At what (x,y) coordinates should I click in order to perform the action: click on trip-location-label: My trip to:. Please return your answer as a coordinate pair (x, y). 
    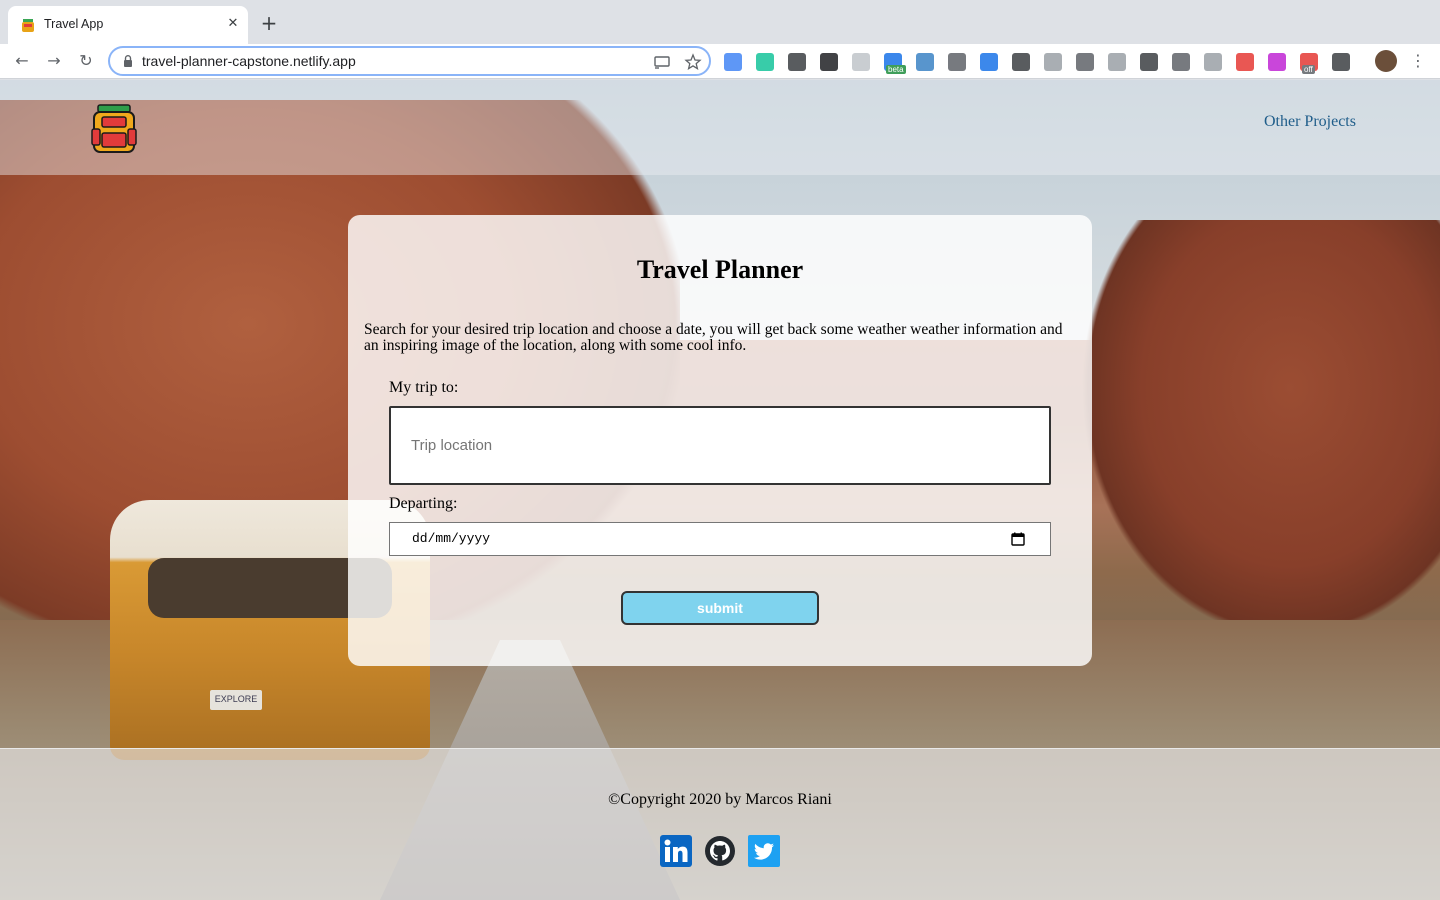
    Looking at the image, I should click on (424, 387).